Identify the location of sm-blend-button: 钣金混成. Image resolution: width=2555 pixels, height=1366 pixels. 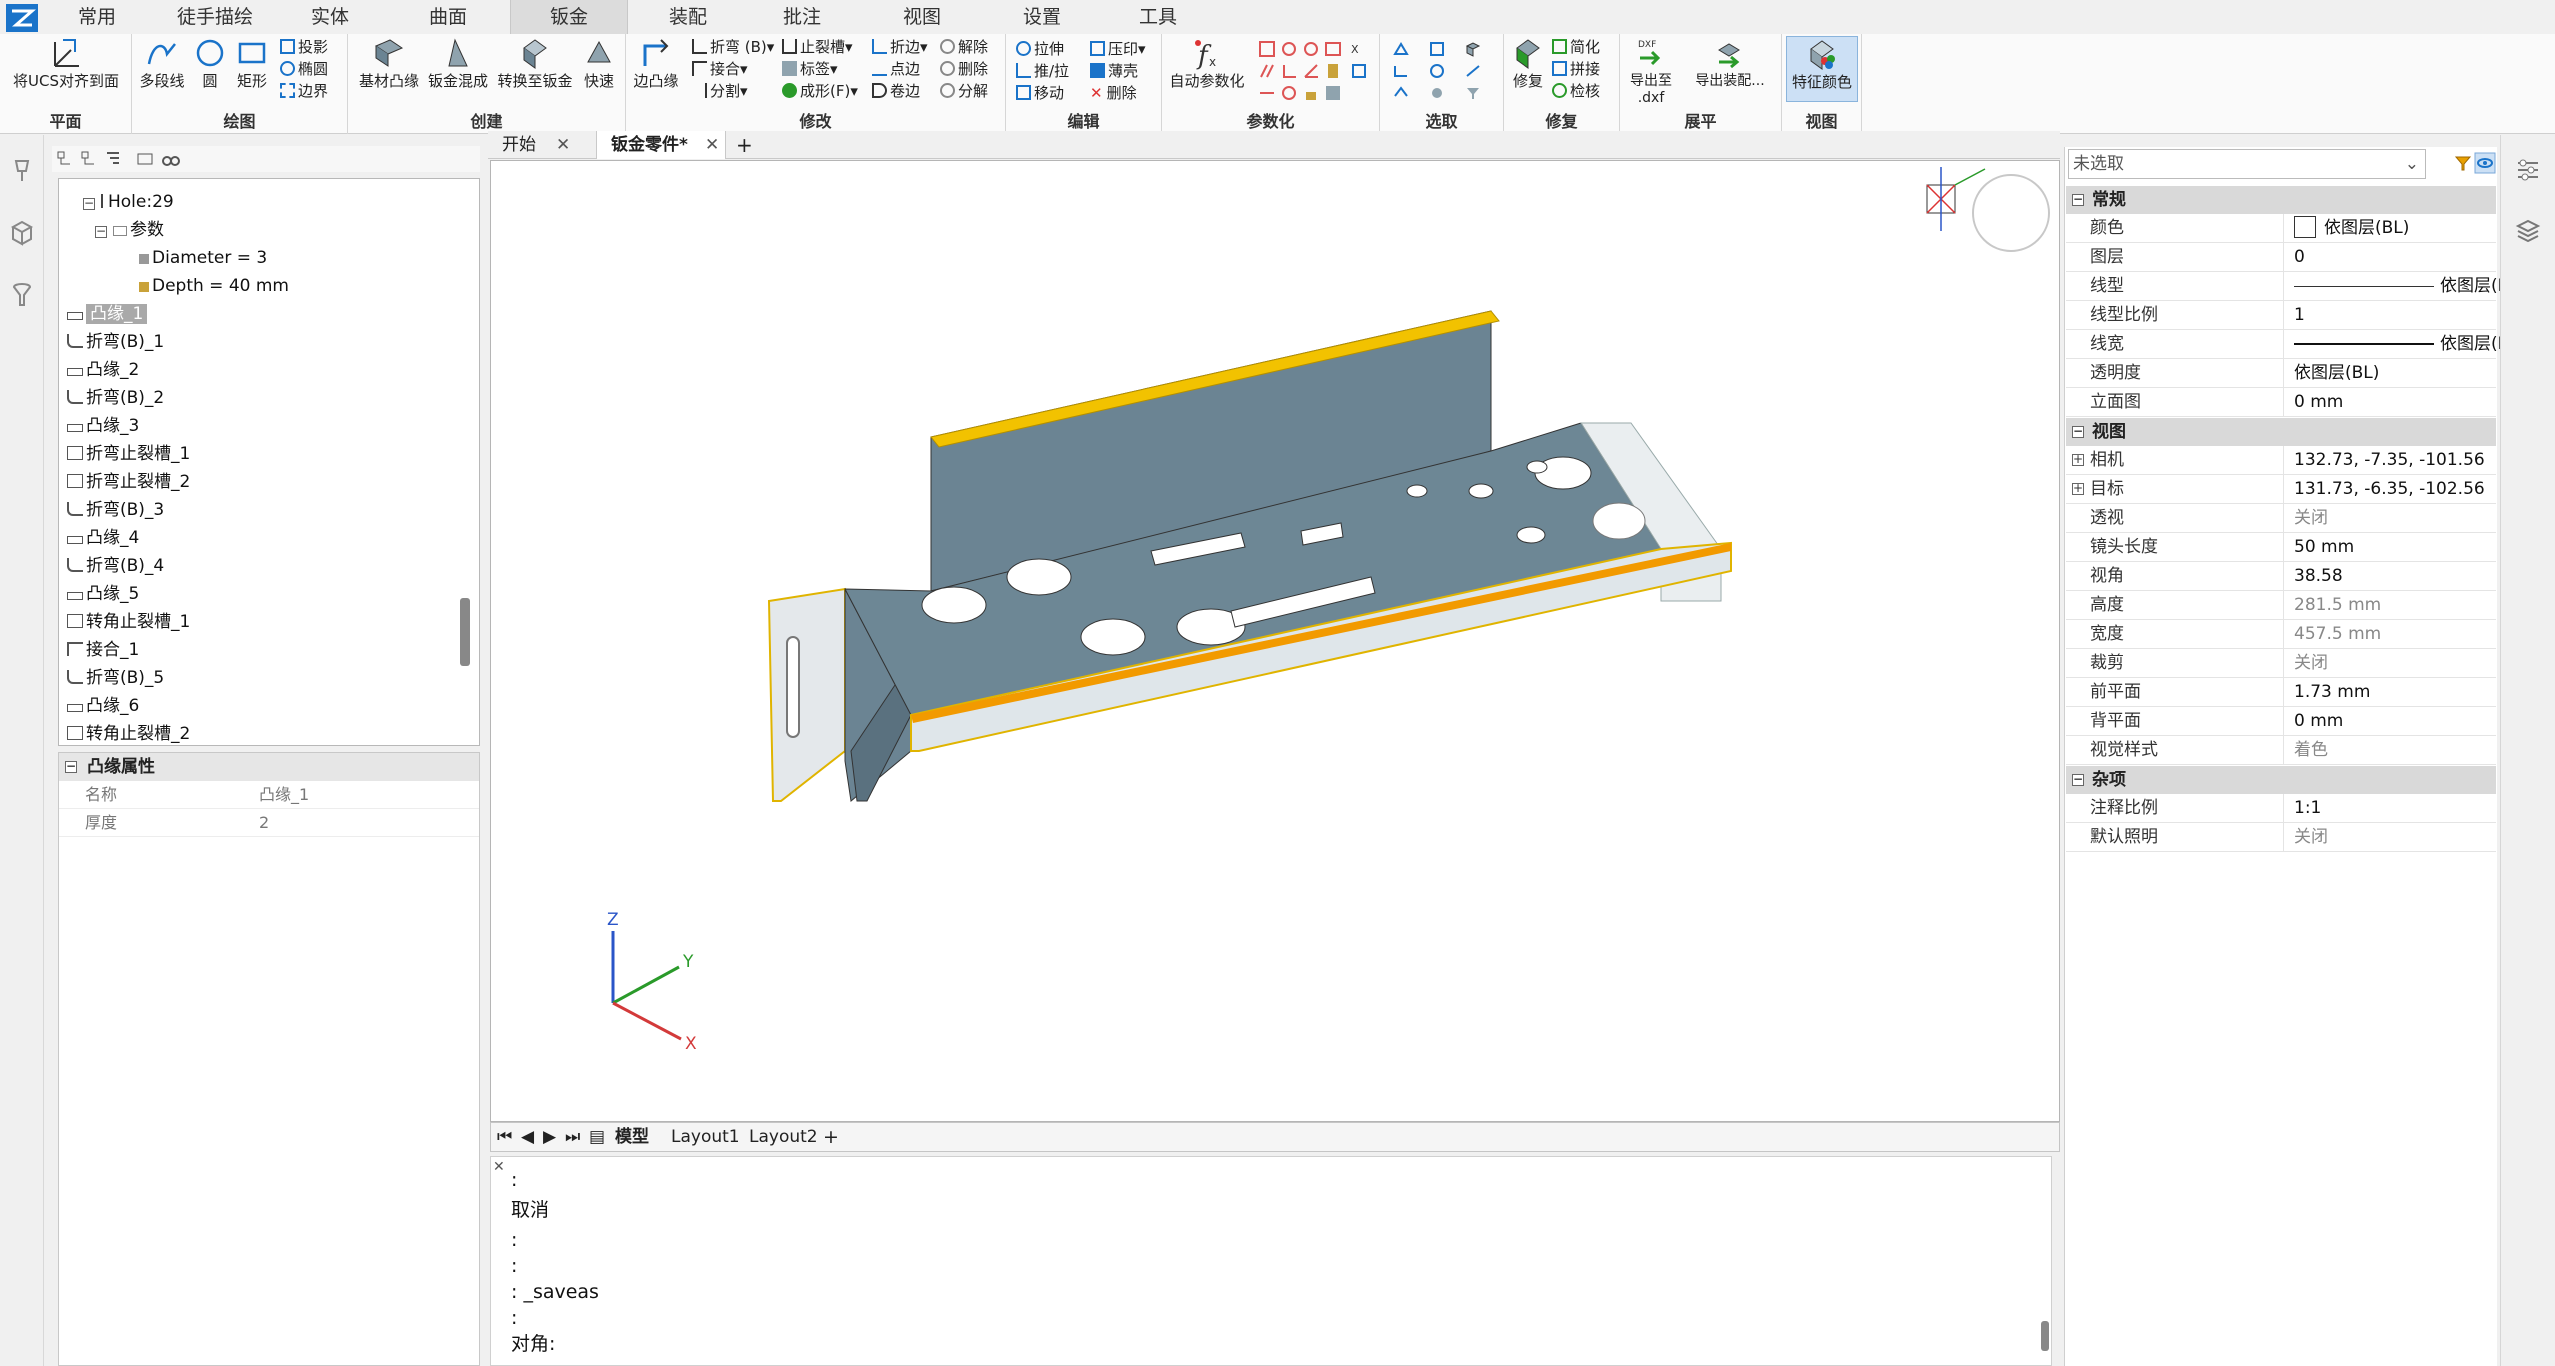
(458, 67).